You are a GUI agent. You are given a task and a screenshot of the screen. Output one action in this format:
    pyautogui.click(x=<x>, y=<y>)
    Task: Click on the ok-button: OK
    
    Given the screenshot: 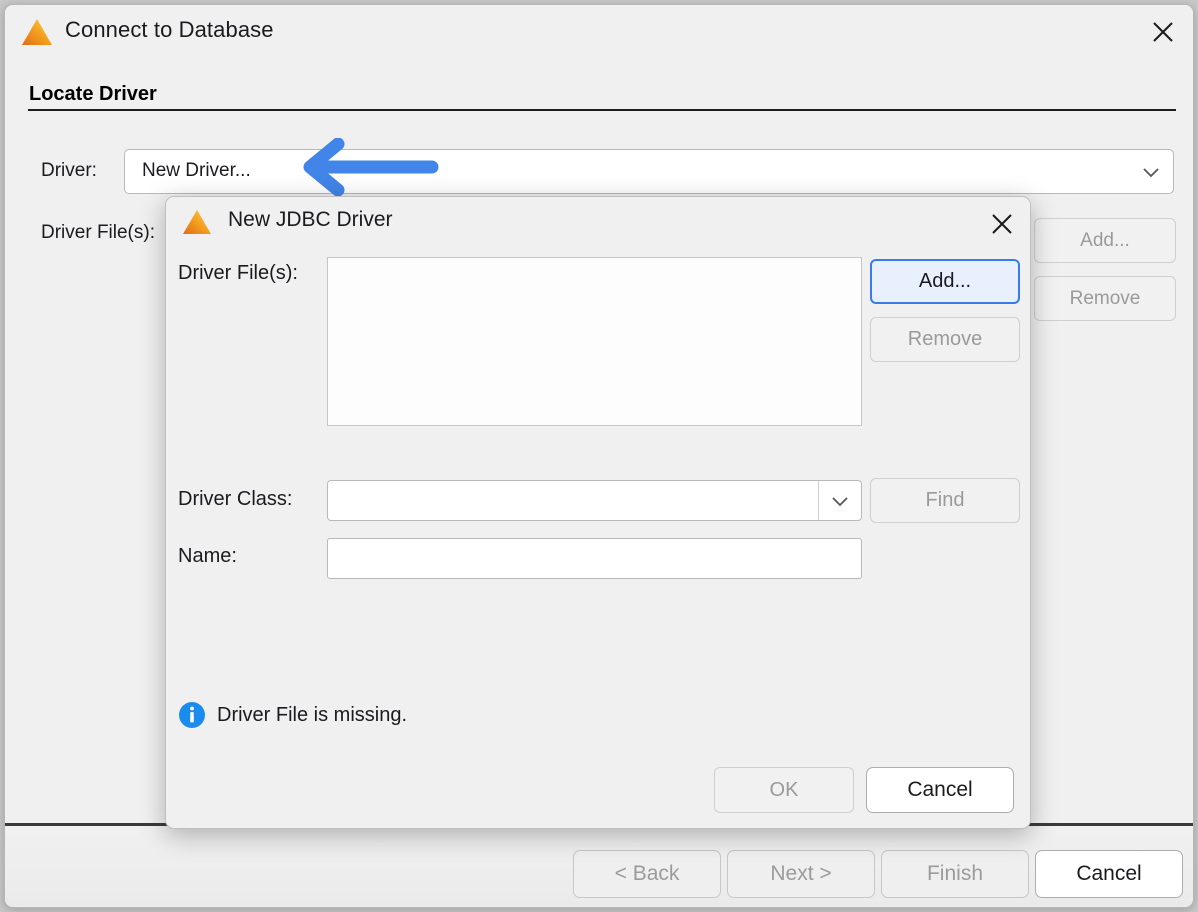 What is the action you would take?
    pyautogui.click(x=784, y=790)
    